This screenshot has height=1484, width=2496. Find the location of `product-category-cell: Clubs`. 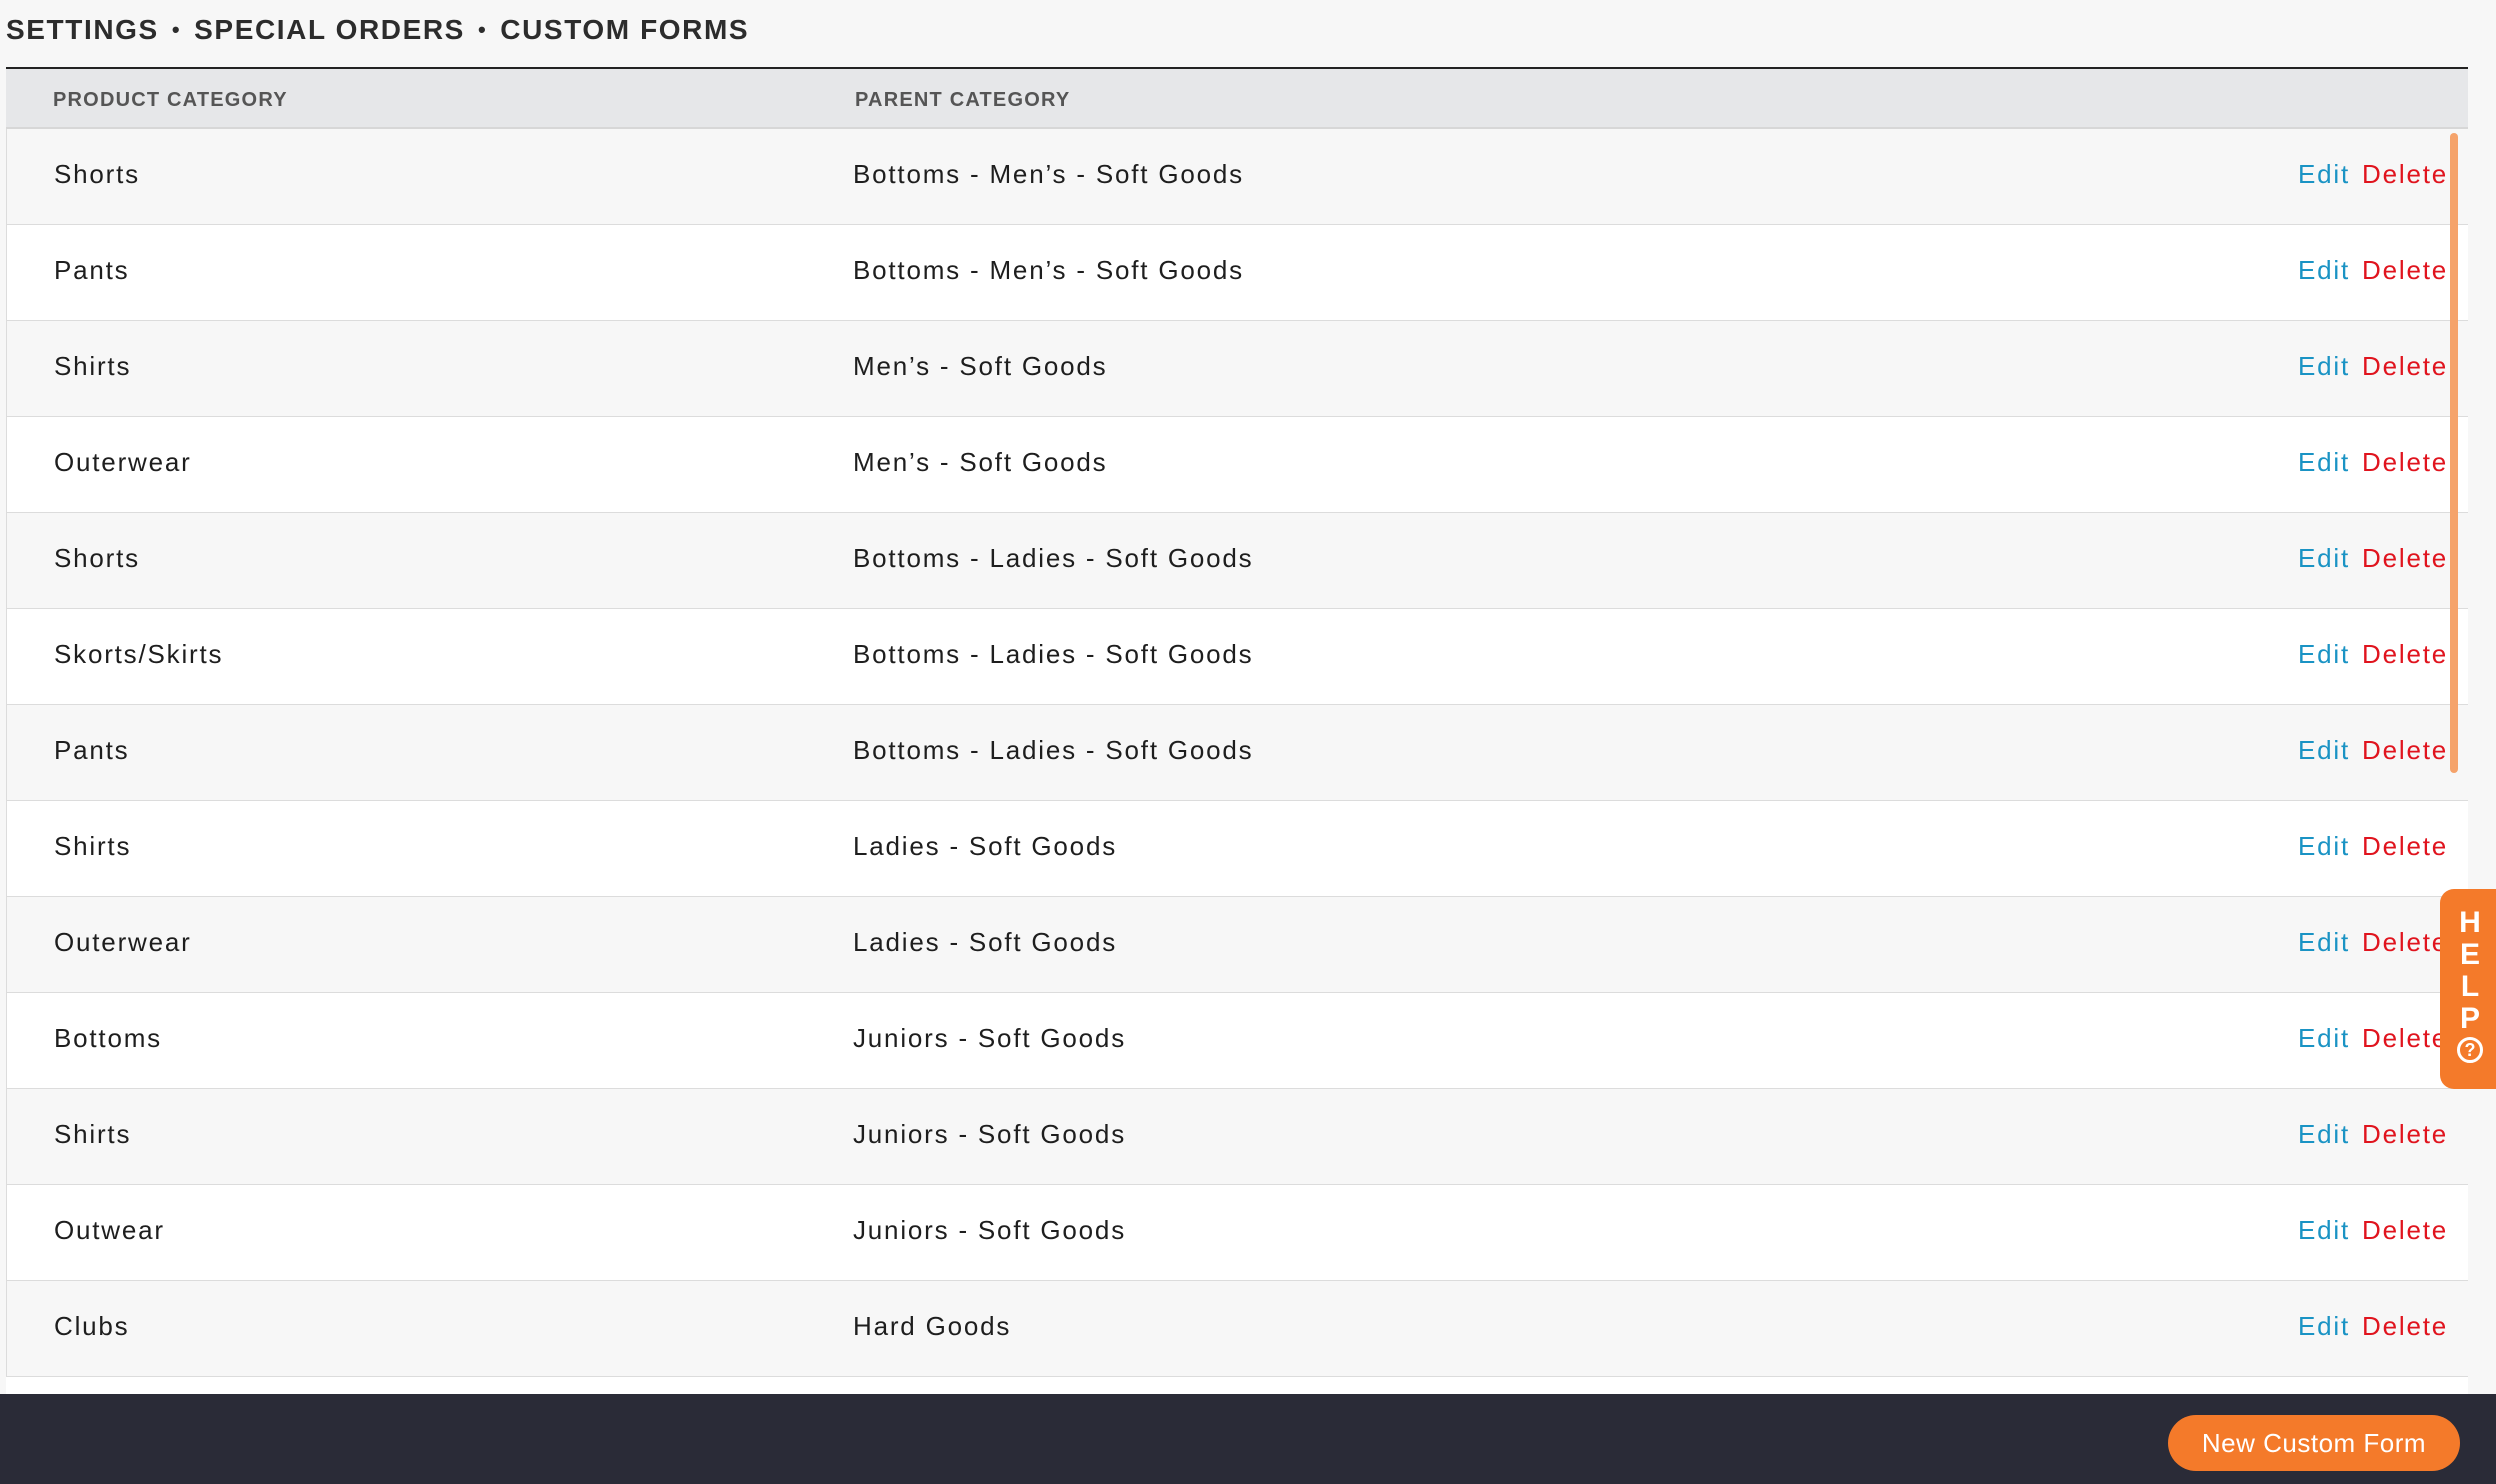

product-category-cell: Clubs is located at coordinates (92, 1326).